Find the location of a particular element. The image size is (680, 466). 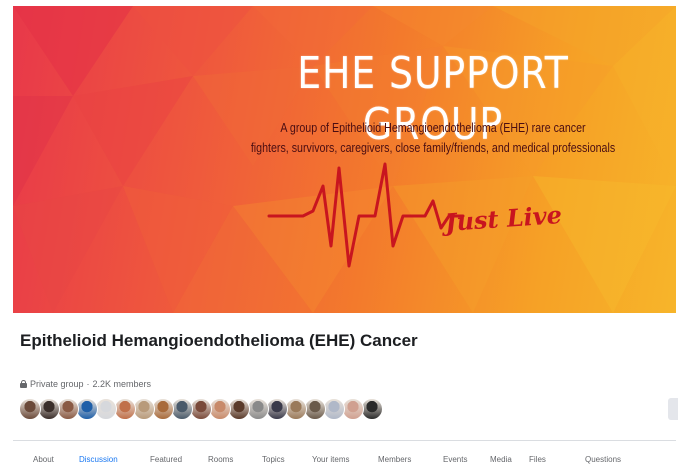

tab-discussion: Discussion is located at coordinates (98, 459).